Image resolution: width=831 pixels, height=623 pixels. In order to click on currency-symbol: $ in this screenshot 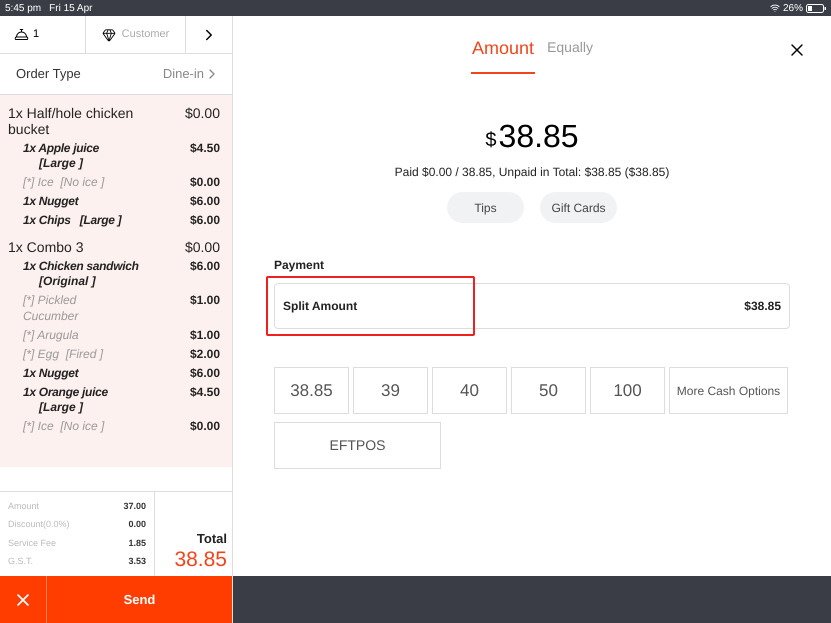, I will do `click(491, 140)`.